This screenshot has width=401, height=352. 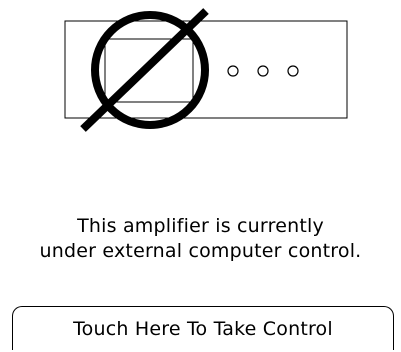 I want to click on status-message-line-1: This amplifier is currently, so click(x=200, y=226).